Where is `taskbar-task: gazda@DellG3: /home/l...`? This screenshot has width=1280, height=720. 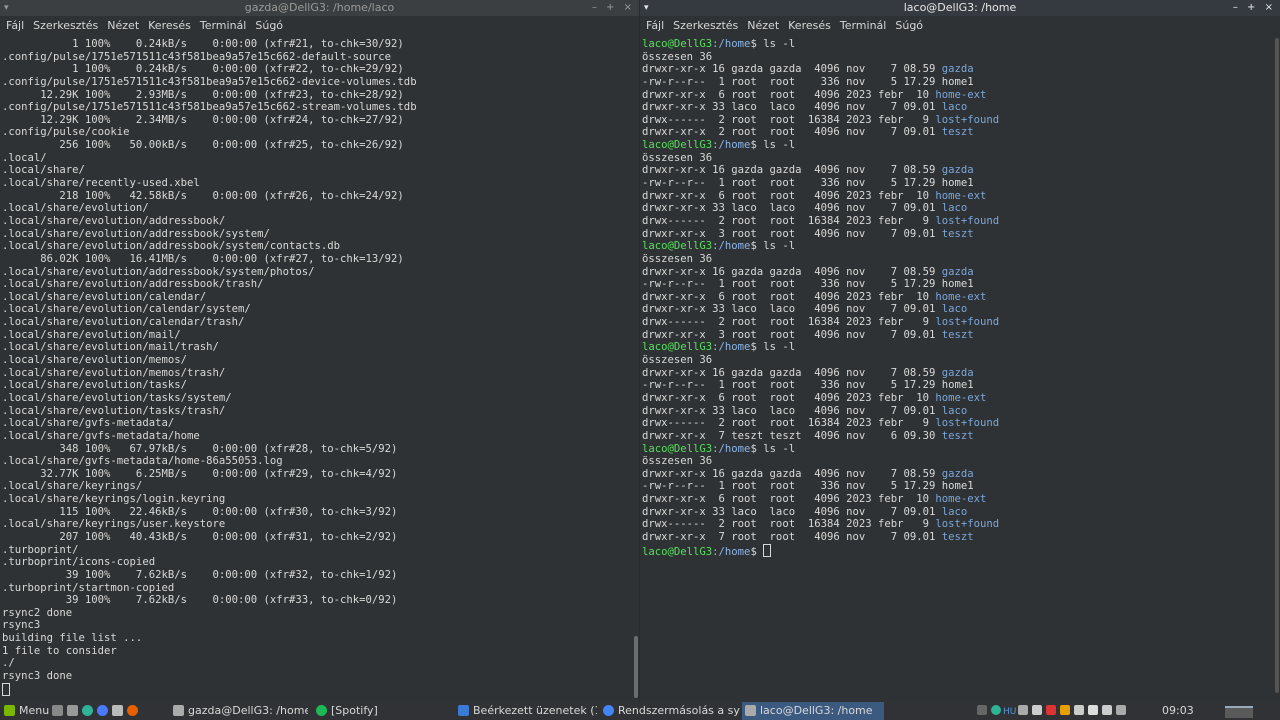
taskbar-task: gazda@DellG3: /home/l... is located at coordinates (239, 711).